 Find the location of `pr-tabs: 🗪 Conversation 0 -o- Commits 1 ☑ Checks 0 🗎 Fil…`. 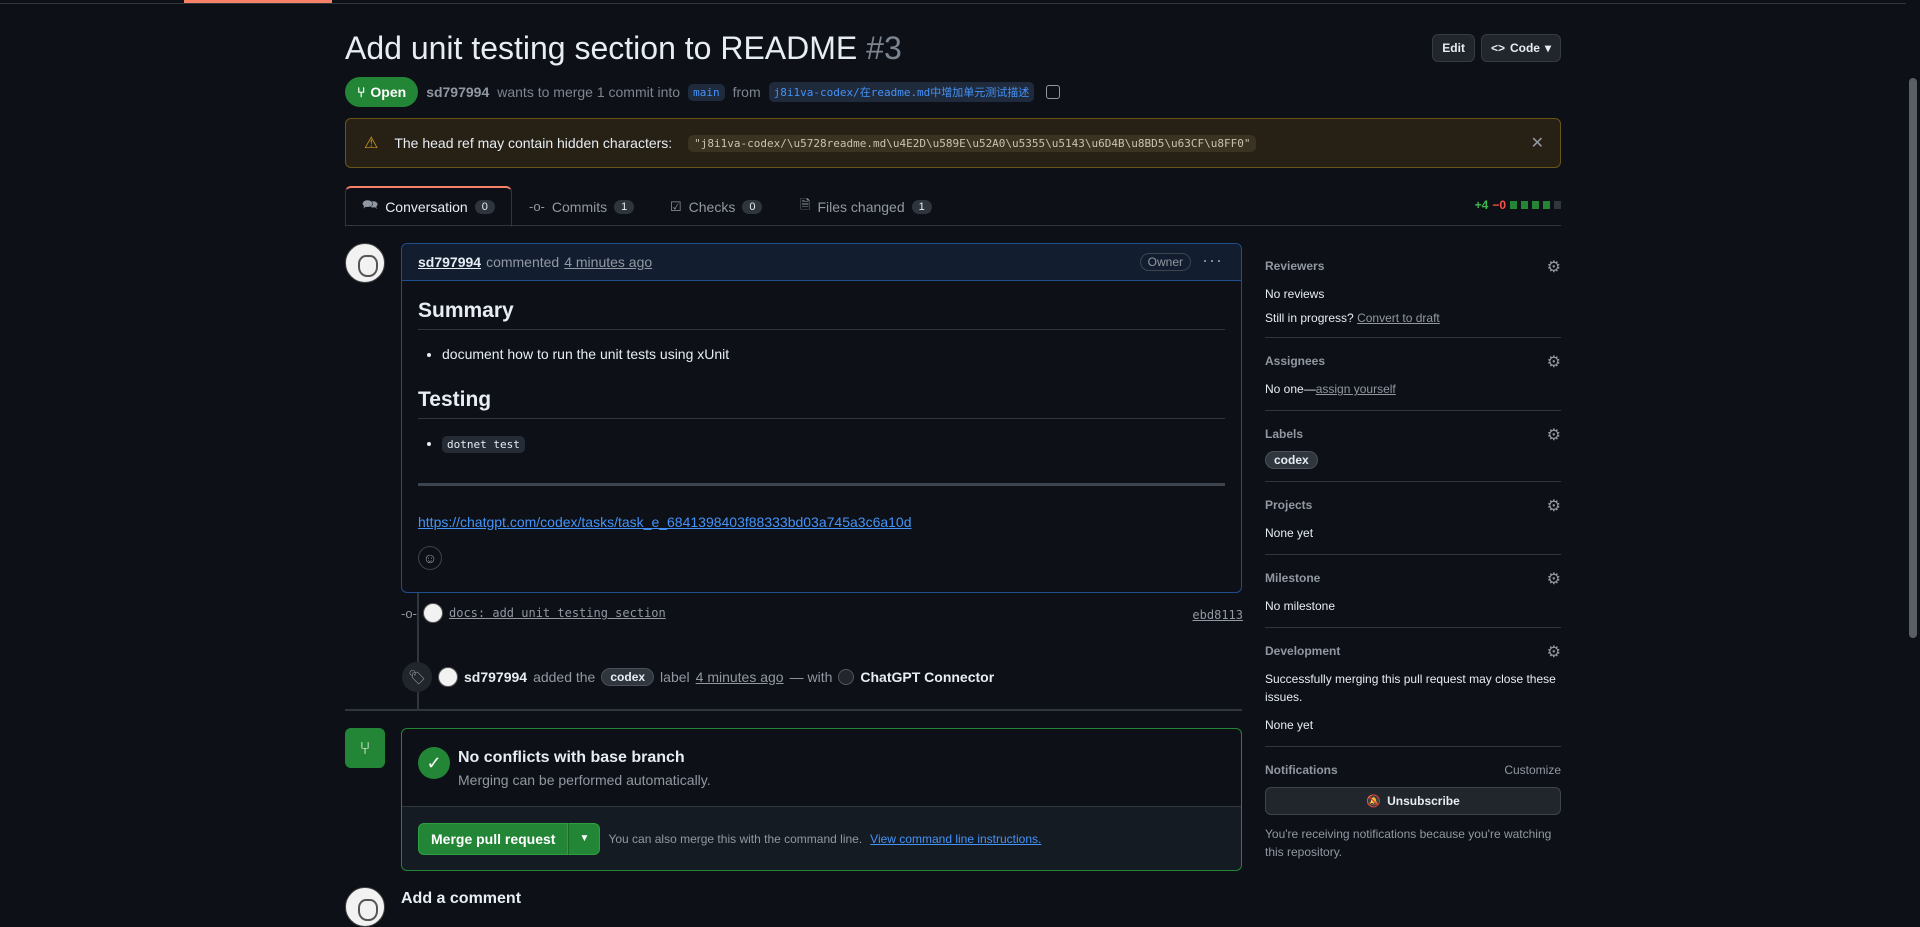

pr-tabs: 🗪 Conversation 0 -o- Commits 1 ☑ Checks 0 🗎 Fil… is located at coordinates (953, 206).